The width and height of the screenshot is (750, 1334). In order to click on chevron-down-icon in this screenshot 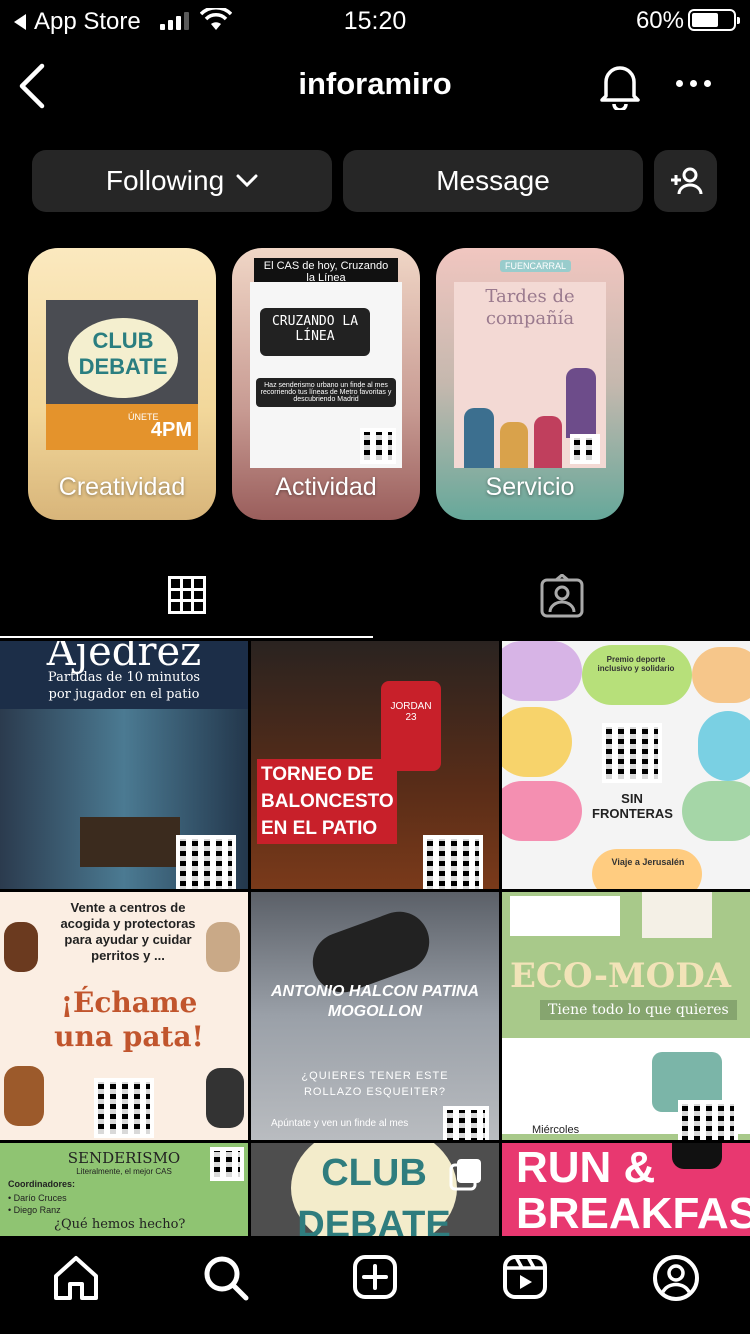, I will do `click(247, 181)`.